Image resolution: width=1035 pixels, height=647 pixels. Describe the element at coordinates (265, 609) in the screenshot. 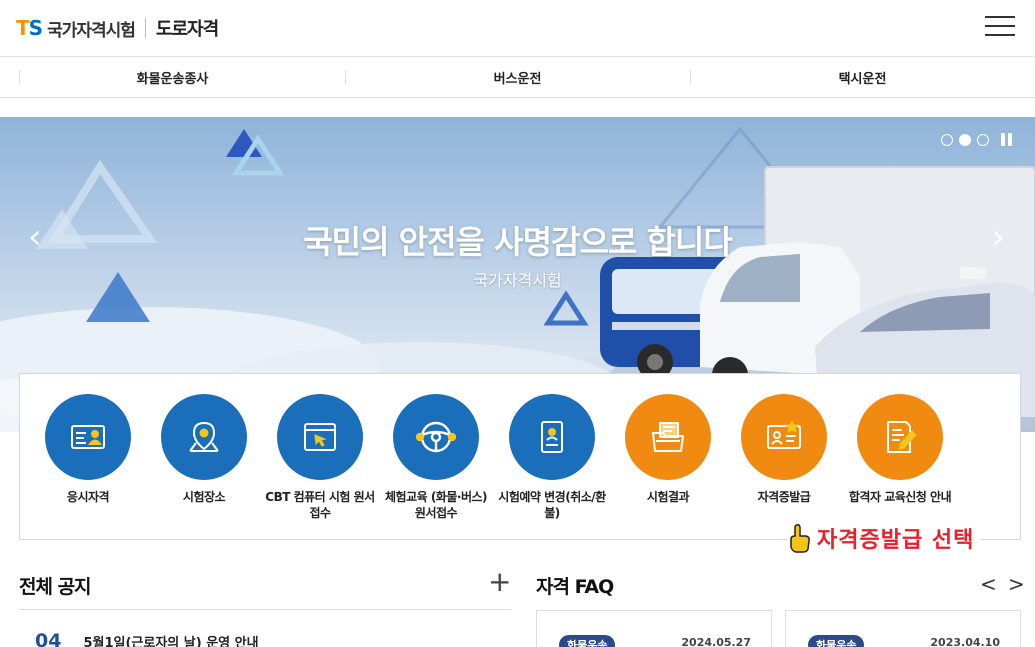

I see `notice-divider` at that location.